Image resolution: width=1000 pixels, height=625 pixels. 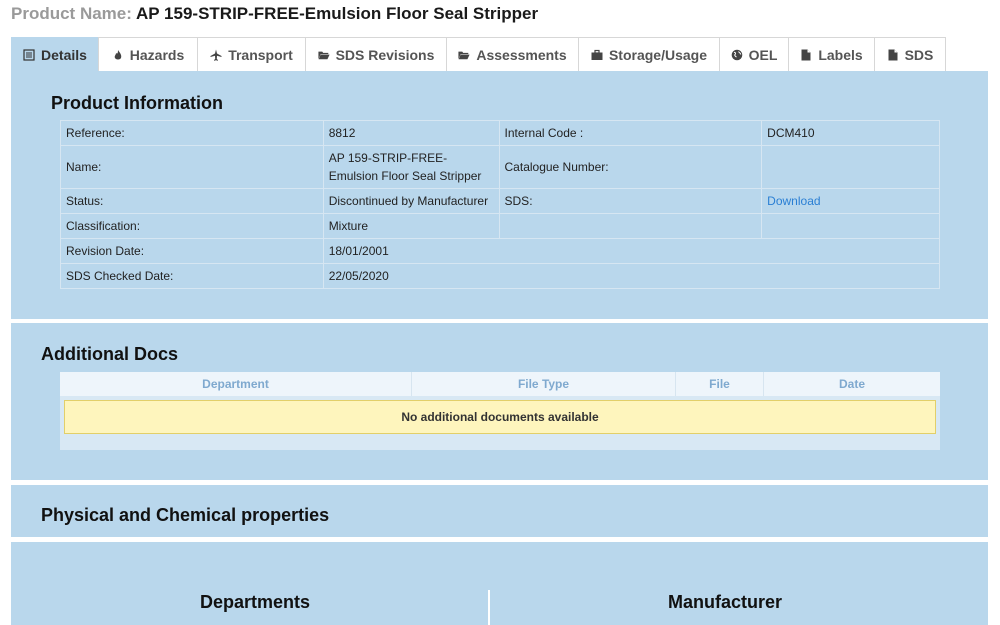 What do you see at coordinates (737, 55) in the screenshot?
I see `globe-icon` at bounding box center [737, 55].